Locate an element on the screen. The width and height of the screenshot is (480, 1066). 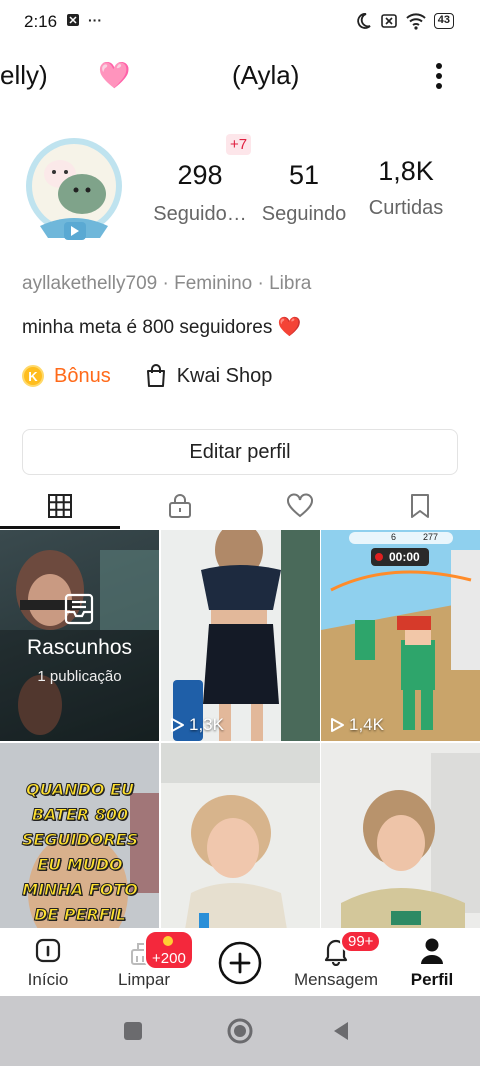
drafts-title: Rascunhos is located at coordinates (79, 647).